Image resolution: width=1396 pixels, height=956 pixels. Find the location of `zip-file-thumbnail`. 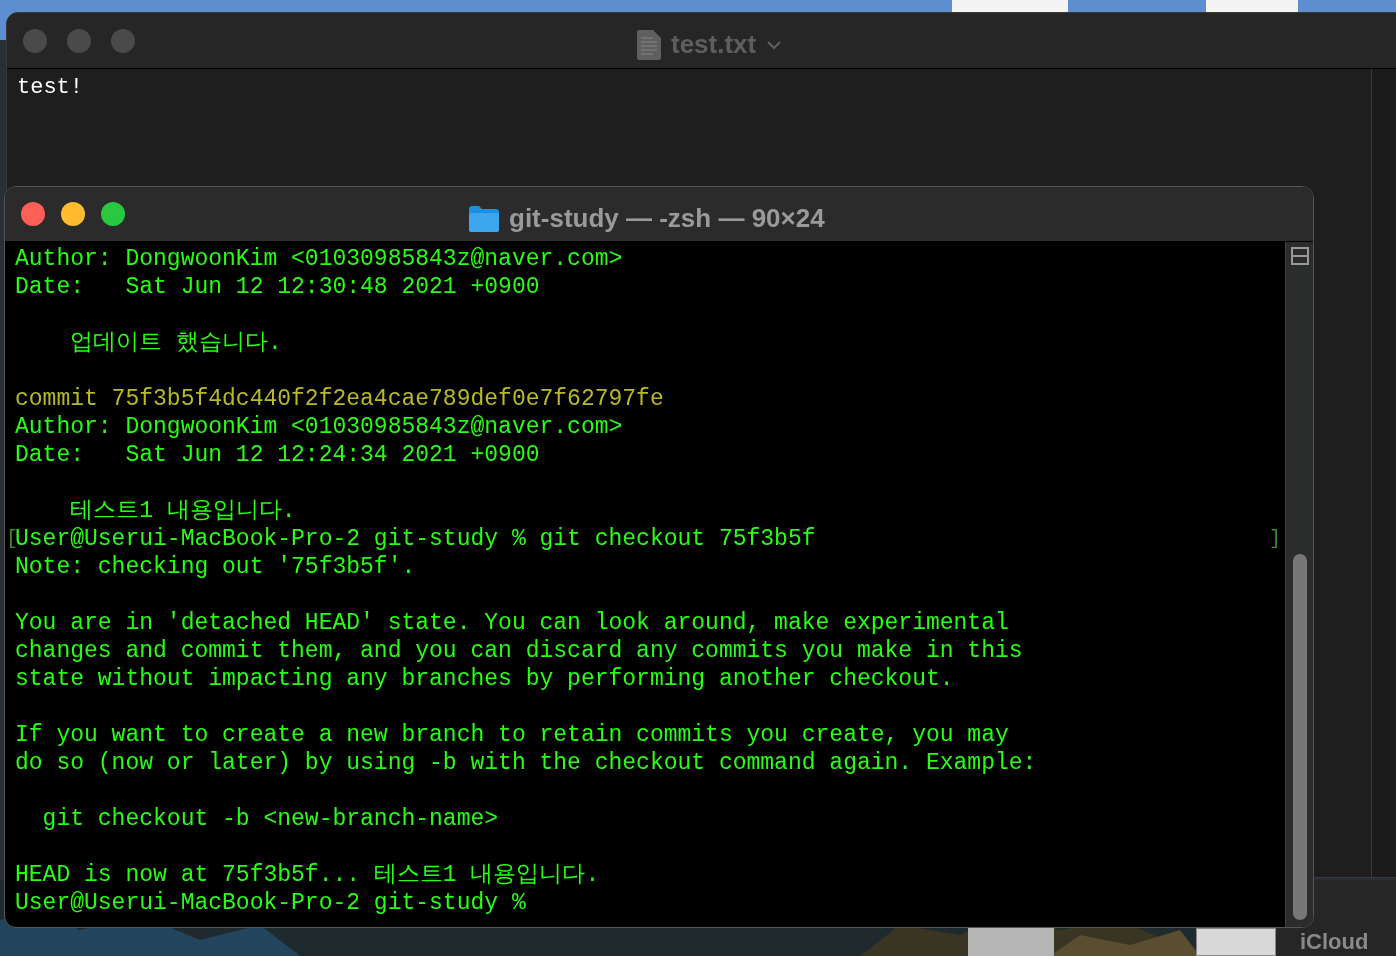

zip-file-thumbnail is located at coordinates (1011, 942).